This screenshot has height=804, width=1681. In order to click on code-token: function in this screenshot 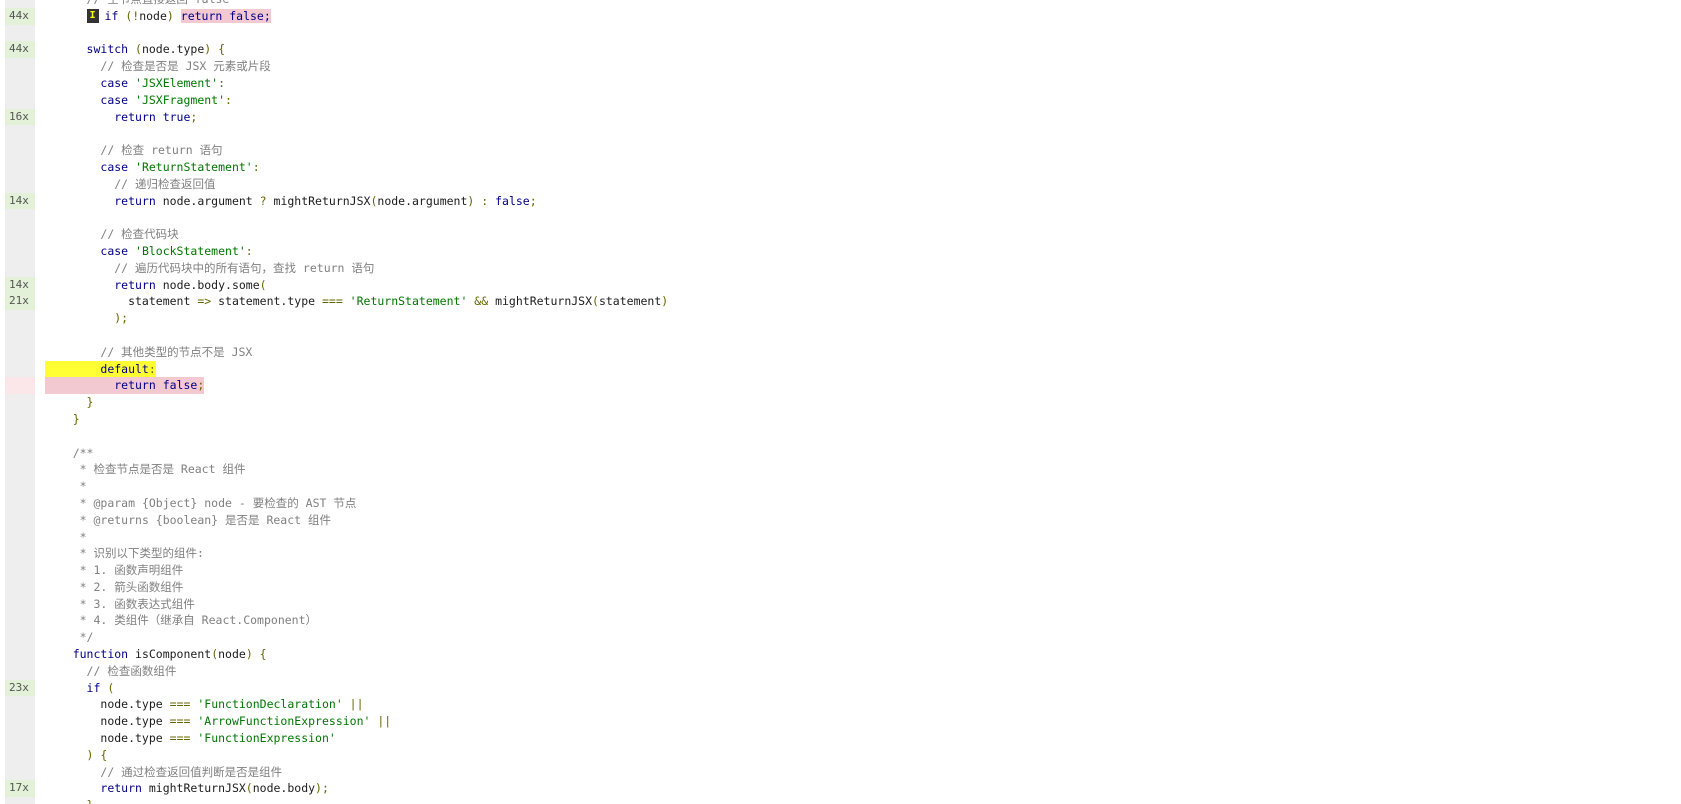, I will do `click(104, 654)`.